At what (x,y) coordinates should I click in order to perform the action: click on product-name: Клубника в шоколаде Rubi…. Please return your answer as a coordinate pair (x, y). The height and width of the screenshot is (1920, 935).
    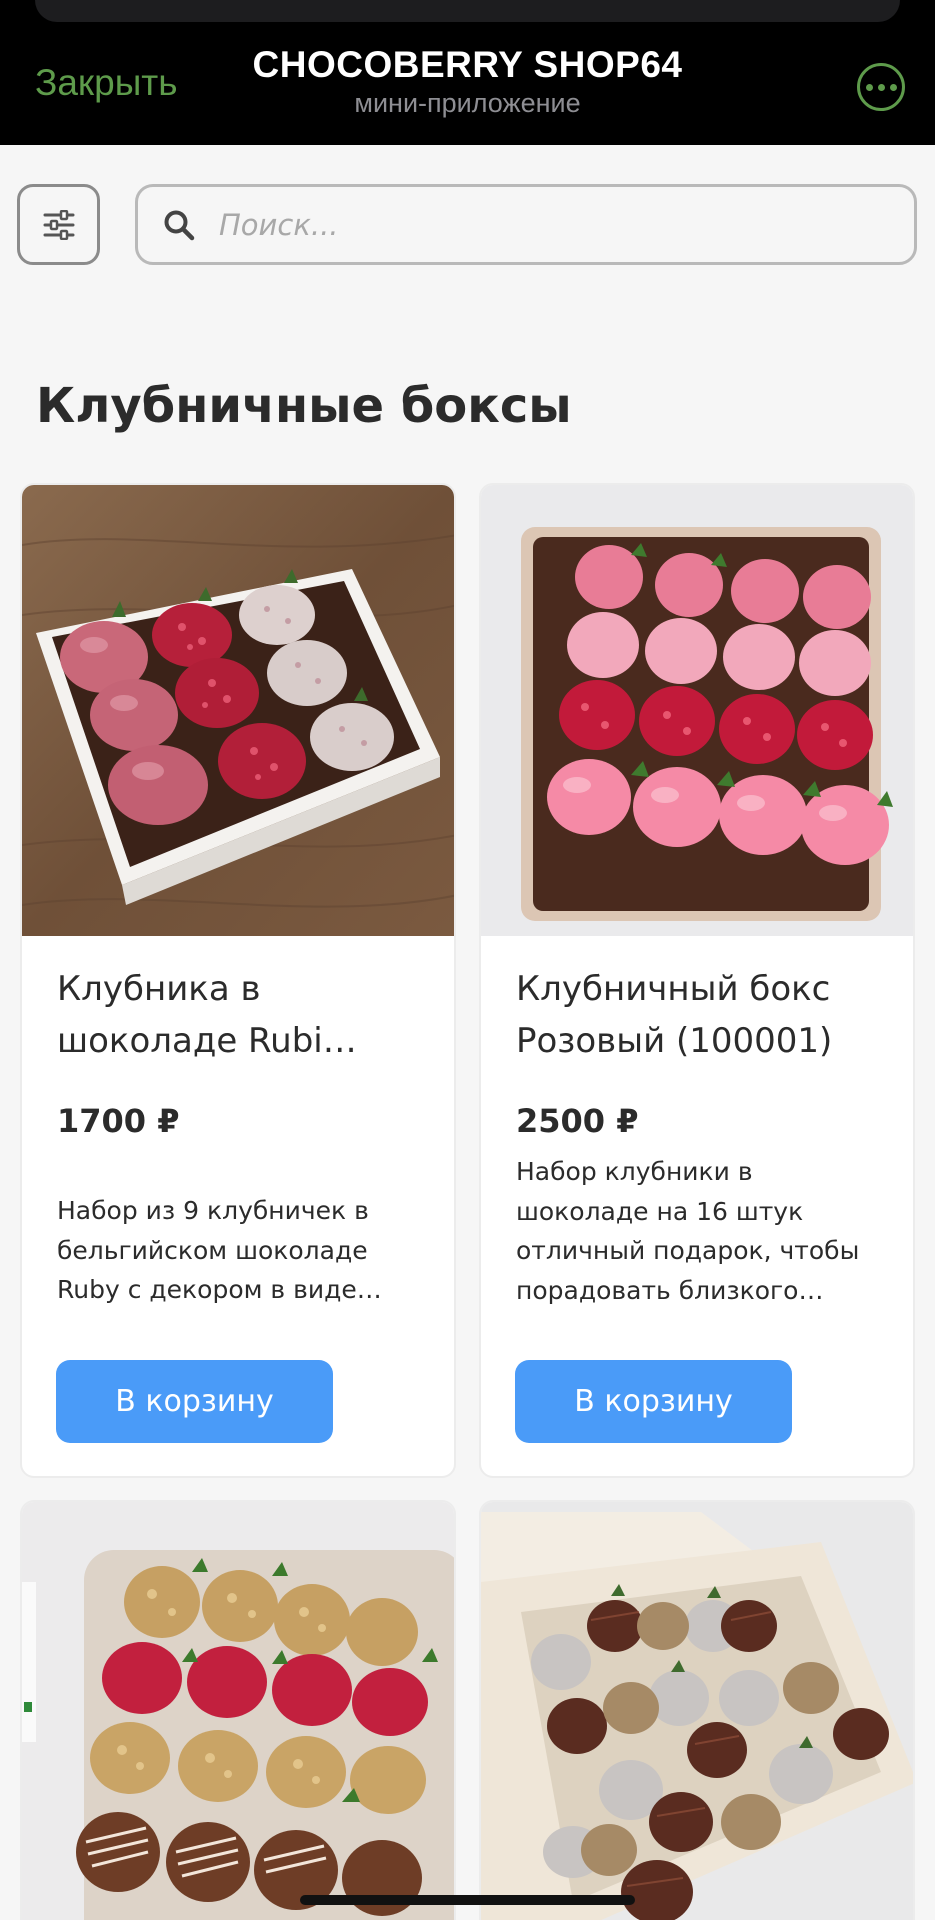
    Looking at the image, I should click on (207, 1015).